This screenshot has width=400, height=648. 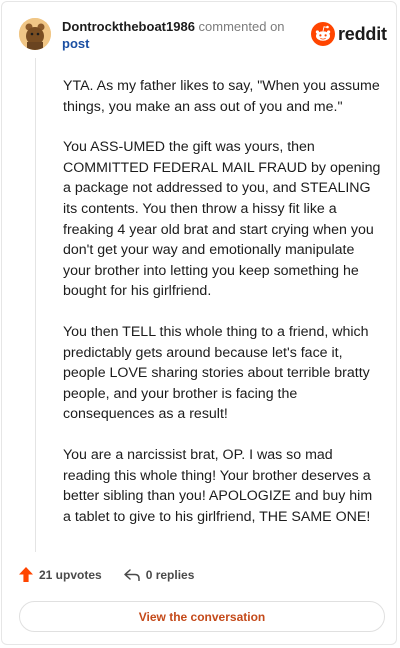 I want to click on comment-header: Dontrocktheboat1986 commented on post, so click(x=182, y=35).